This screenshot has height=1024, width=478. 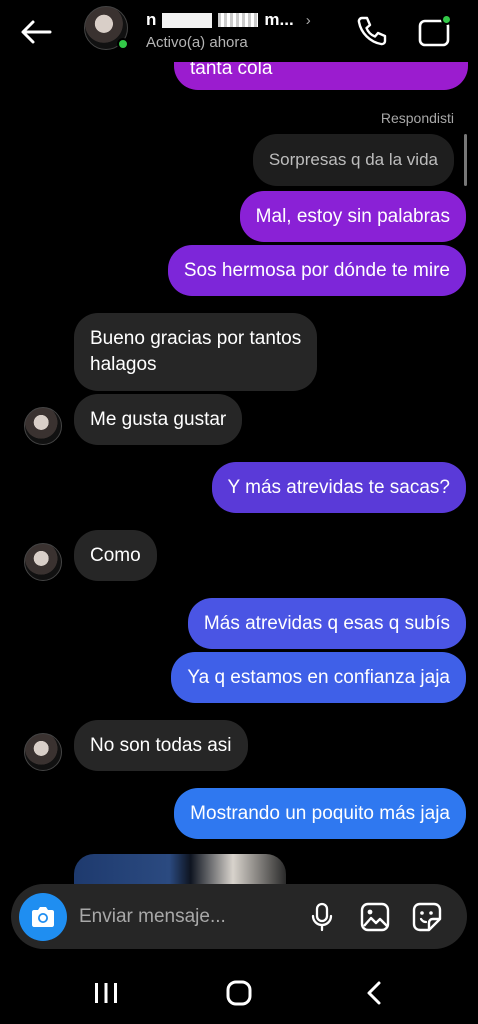 I want to click on message-text: Como, so click(x=115, y=555).